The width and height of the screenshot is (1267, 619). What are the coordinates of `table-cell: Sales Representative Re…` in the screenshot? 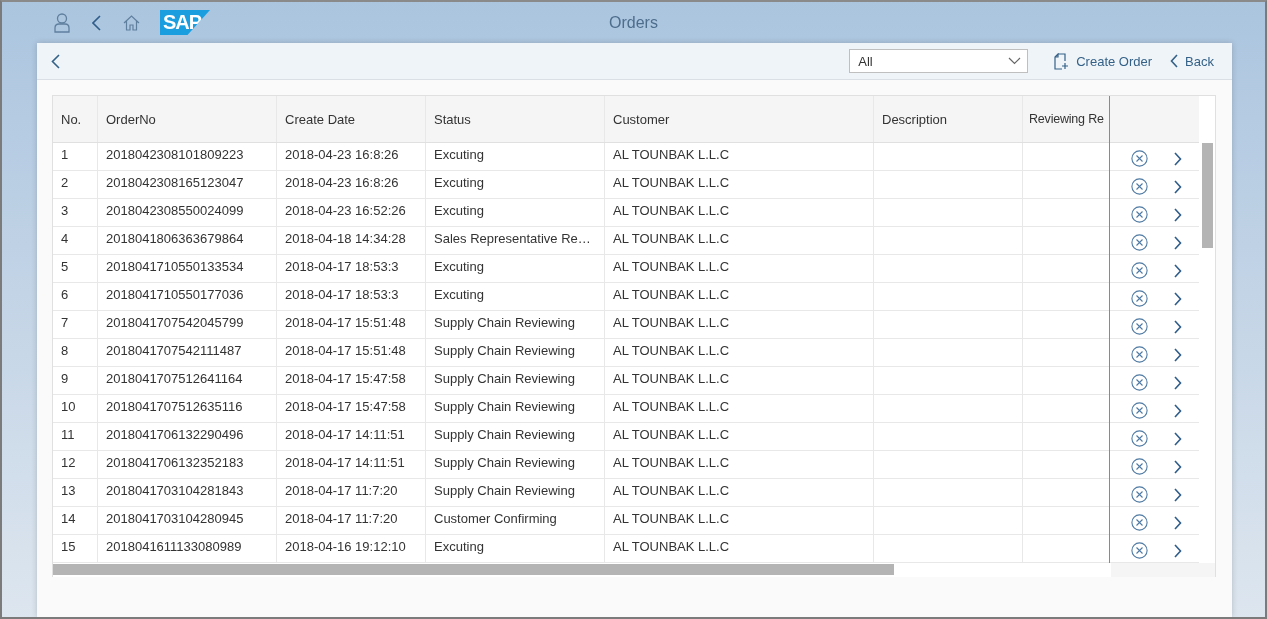 It's located at (512, 238).